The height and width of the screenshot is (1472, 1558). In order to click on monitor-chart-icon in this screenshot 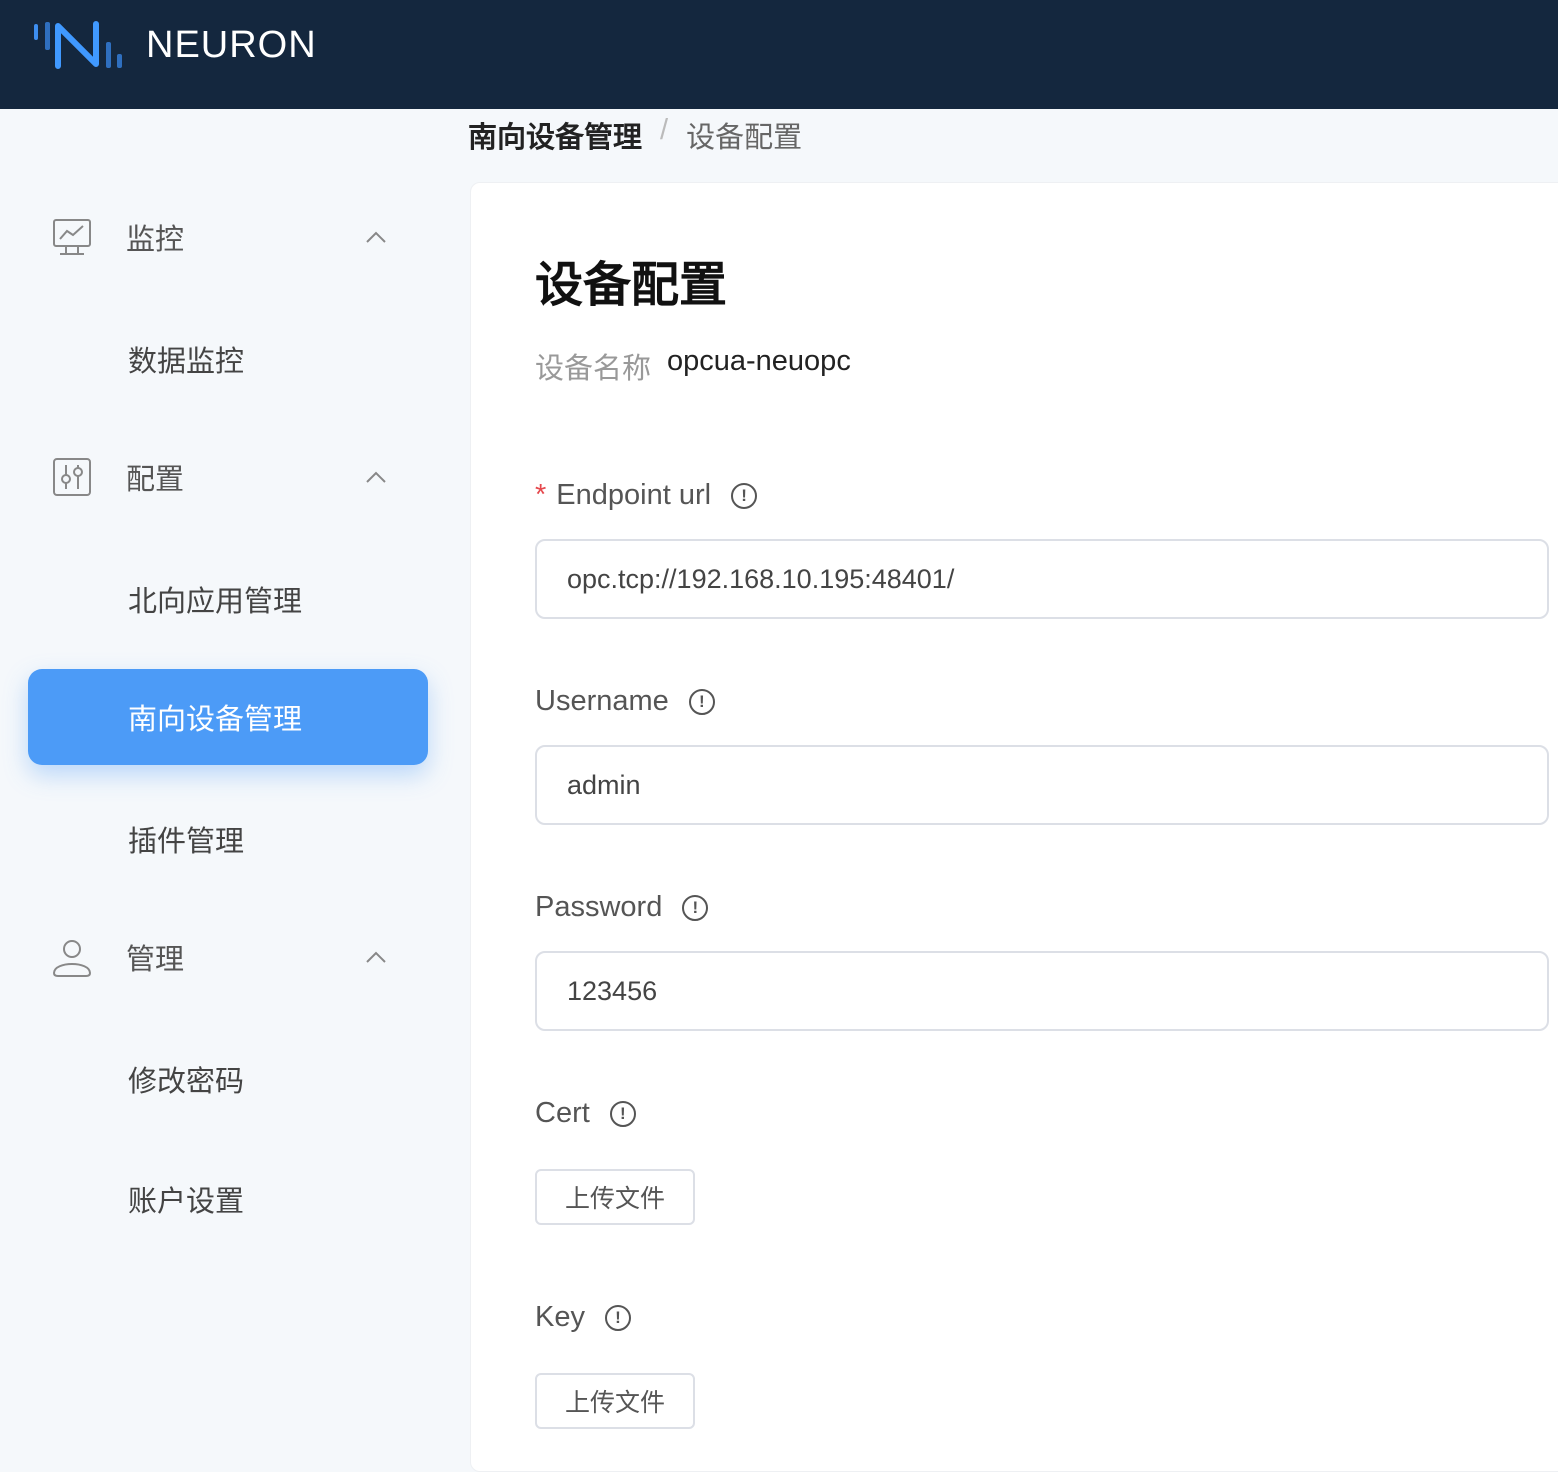, I will do `click(72, 237)`.